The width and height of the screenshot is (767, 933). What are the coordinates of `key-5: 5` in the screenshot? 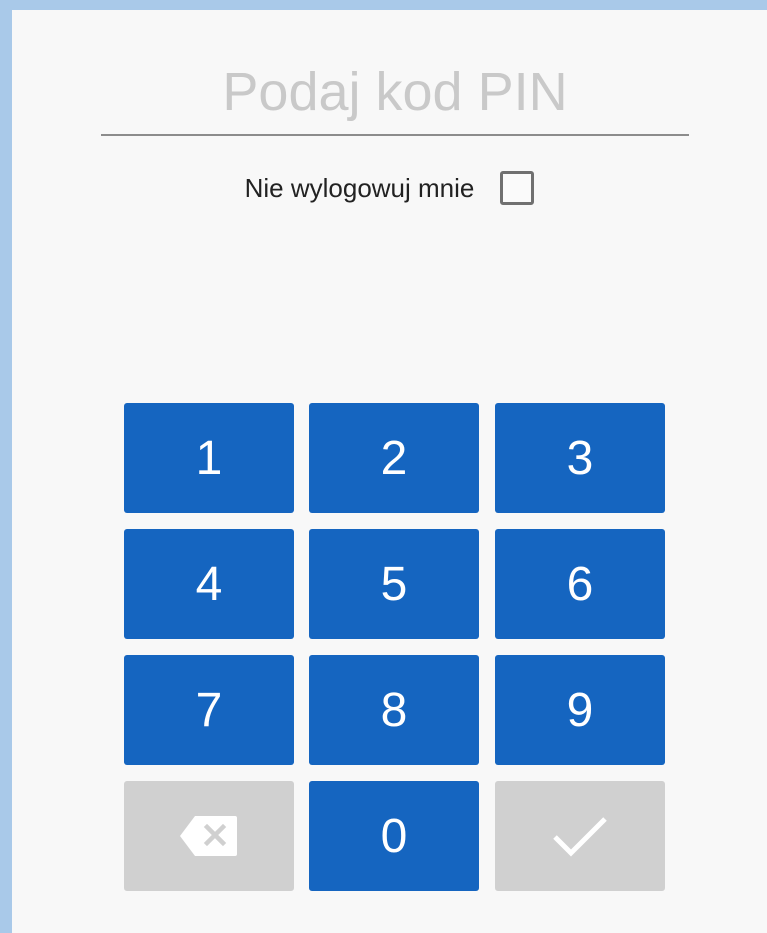 It's located at (394, 584).